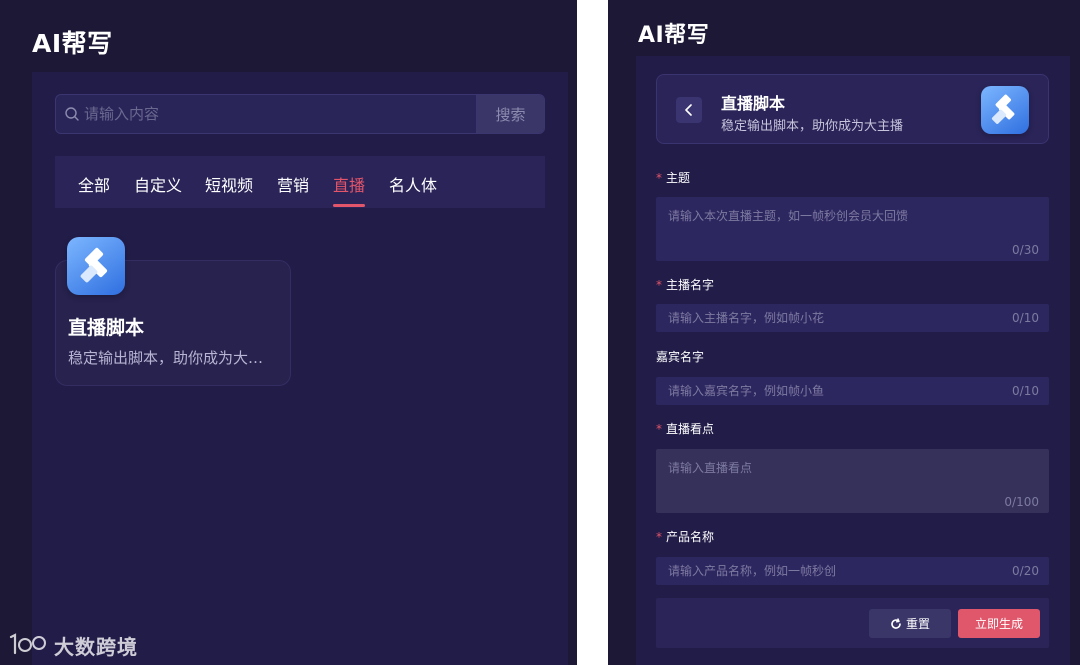 This screenshot has height=665, width=1080. Describe the element at coordinates (917, 624) in the screenshot. I see `reset-label: 重置` at that location.